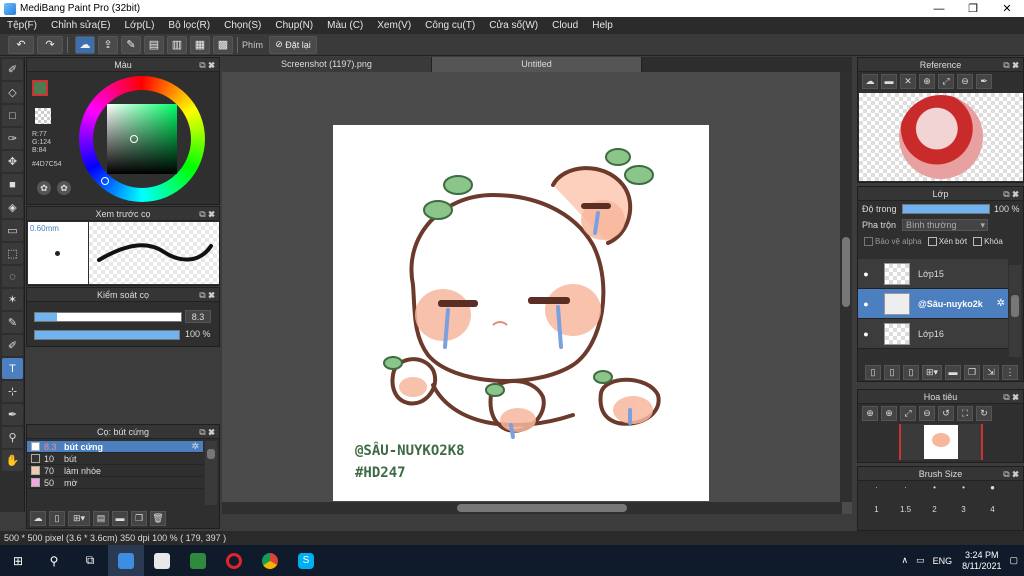  What do you see at coordinates (12, 322) in the screenshot?
I see `select-pen-icon: ✎` at bounding box center [12, 322].